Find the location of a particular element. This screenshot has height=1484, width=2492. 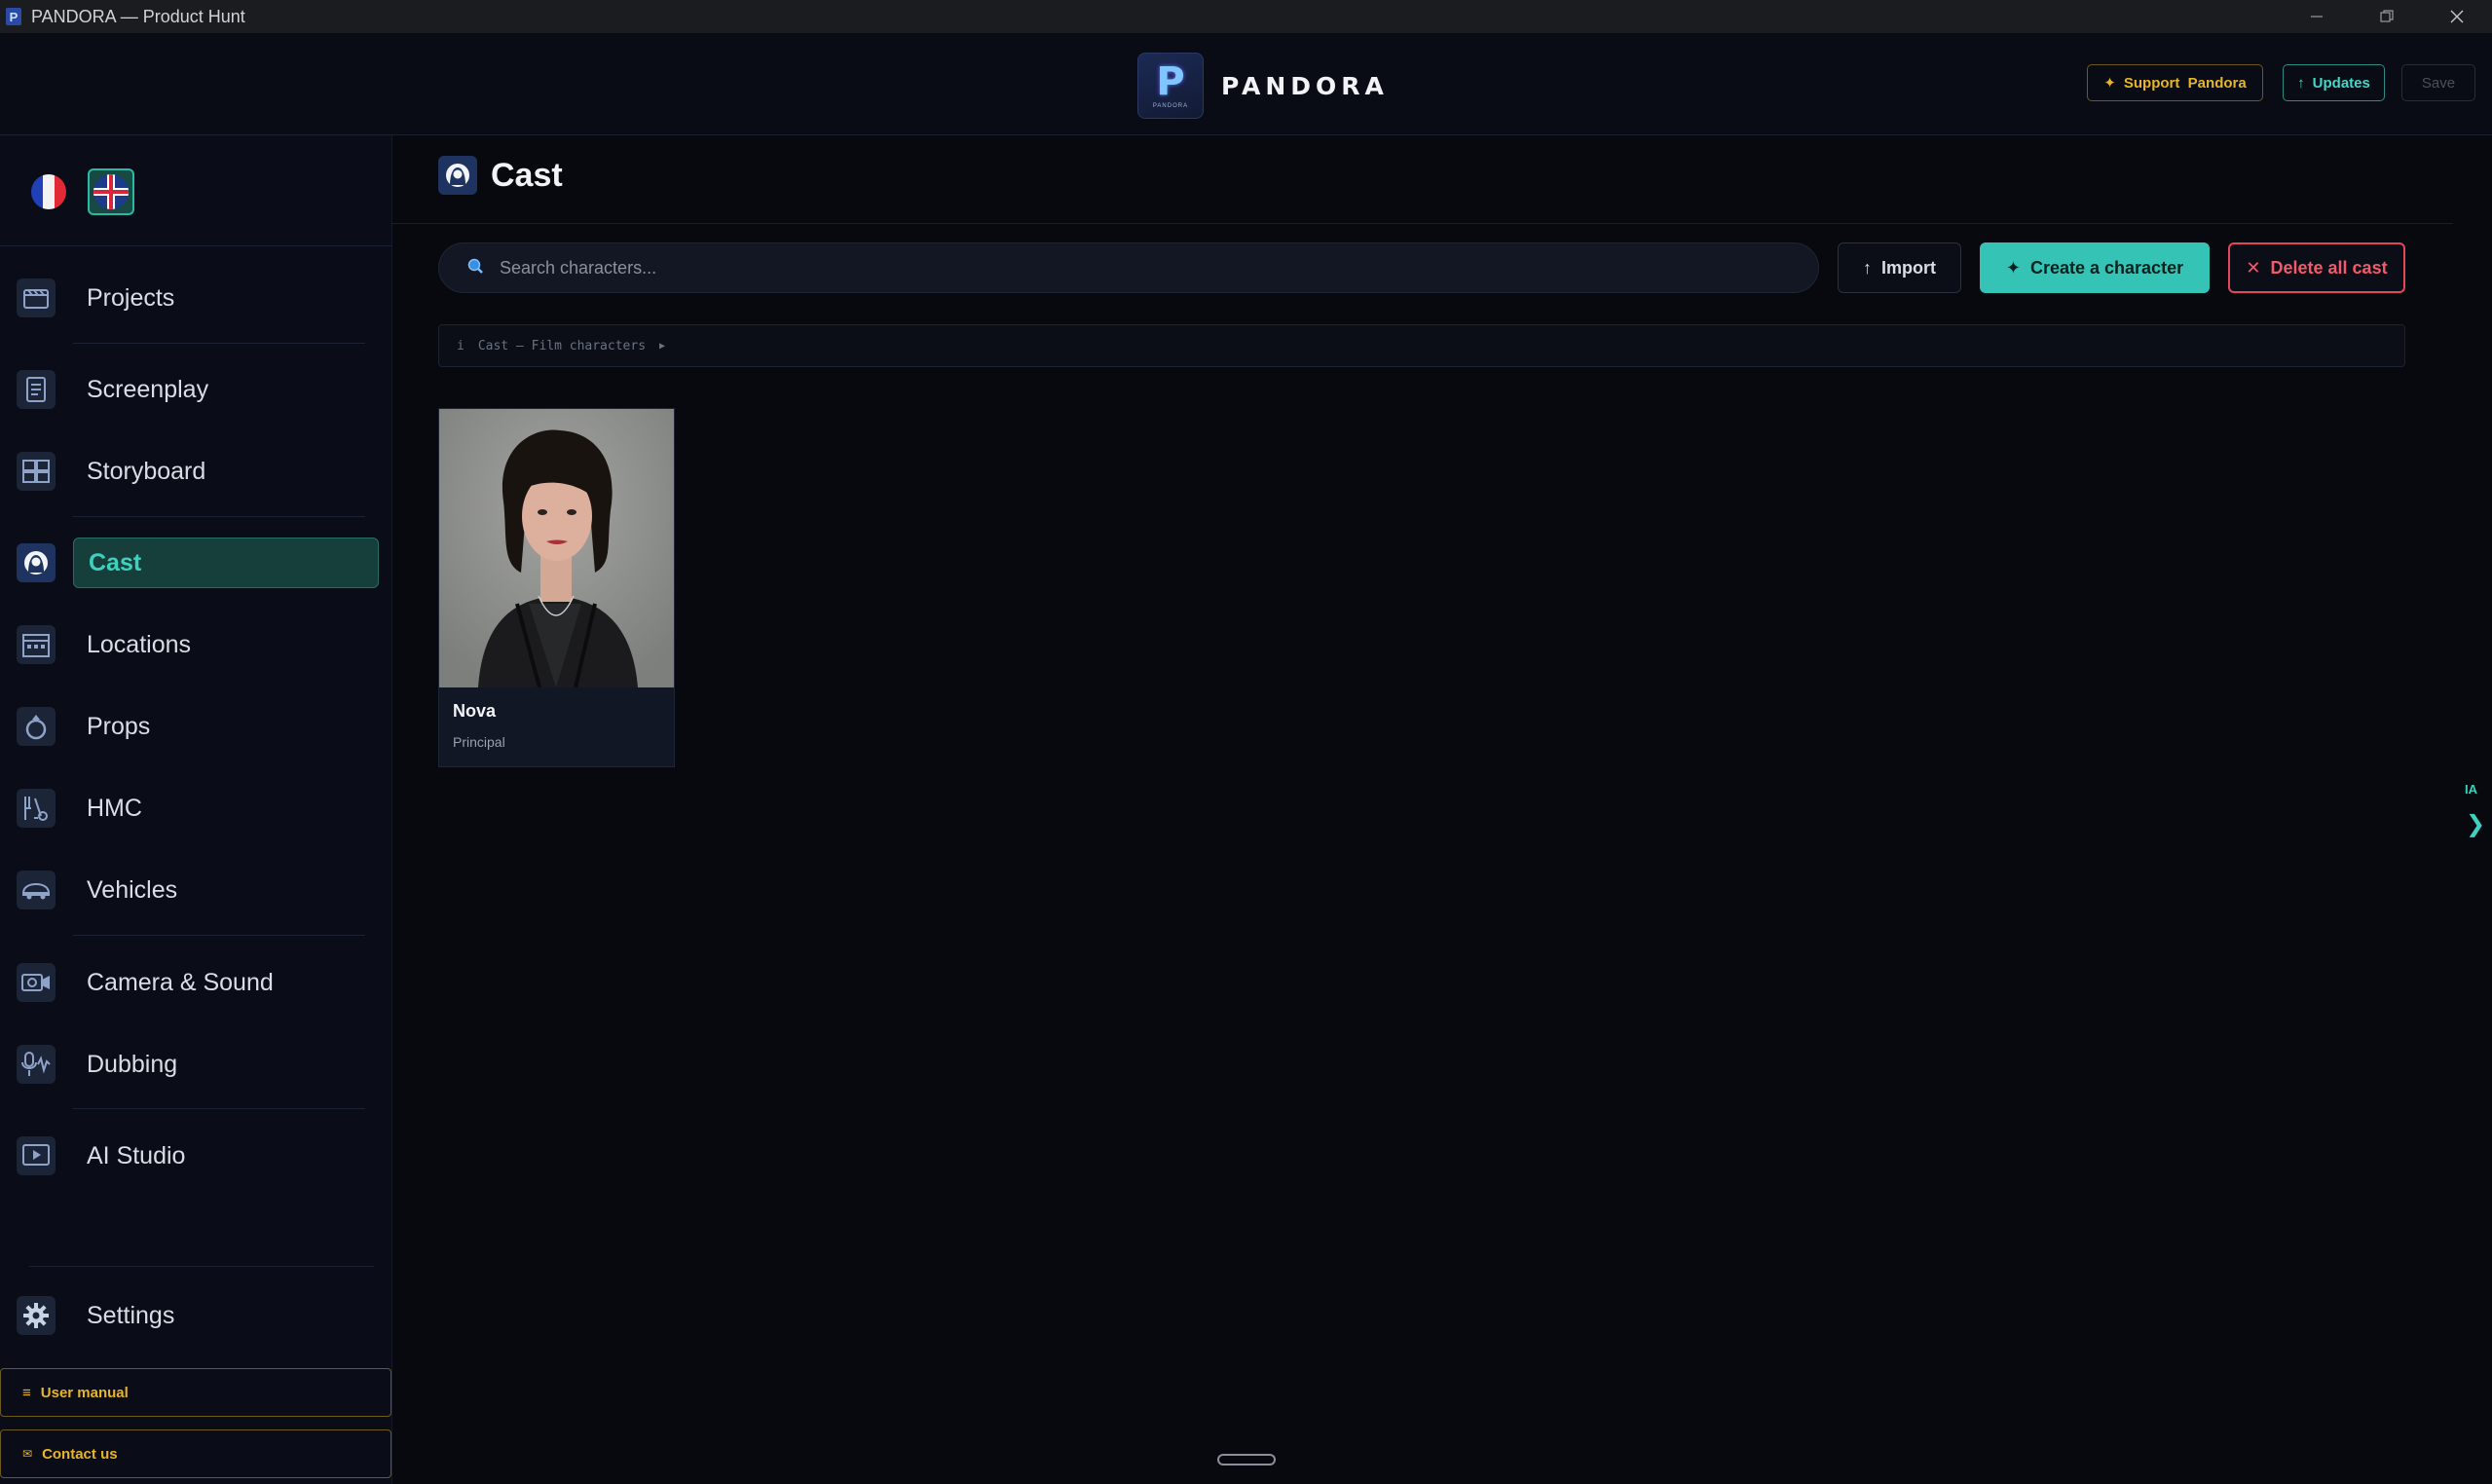

save-label: Save is located at coordinates (2438, 83).